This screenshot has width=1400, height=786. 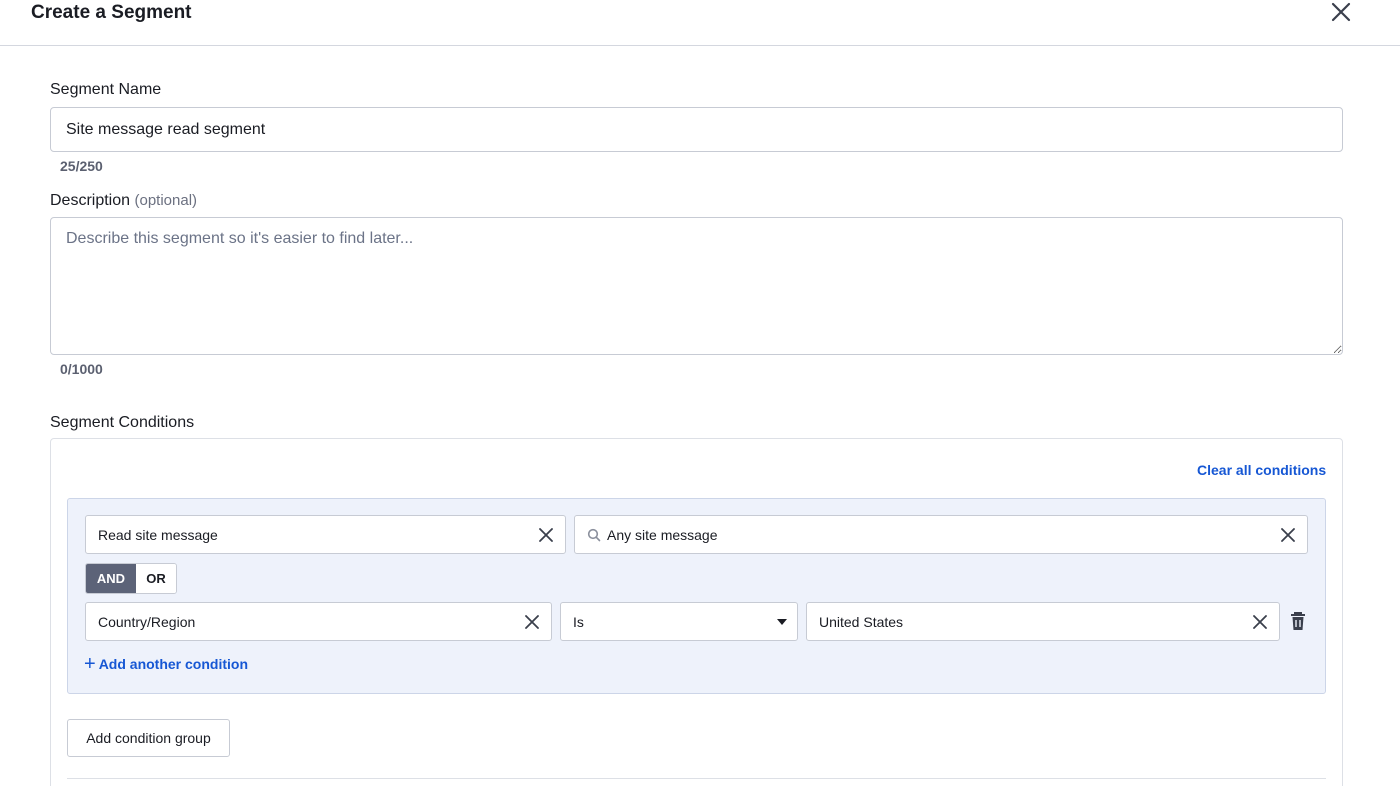 What do you see at coordinates (111, 12) in the screenshot?
I see `modal-title: Create a Segment` at bounding box center [111, 12].